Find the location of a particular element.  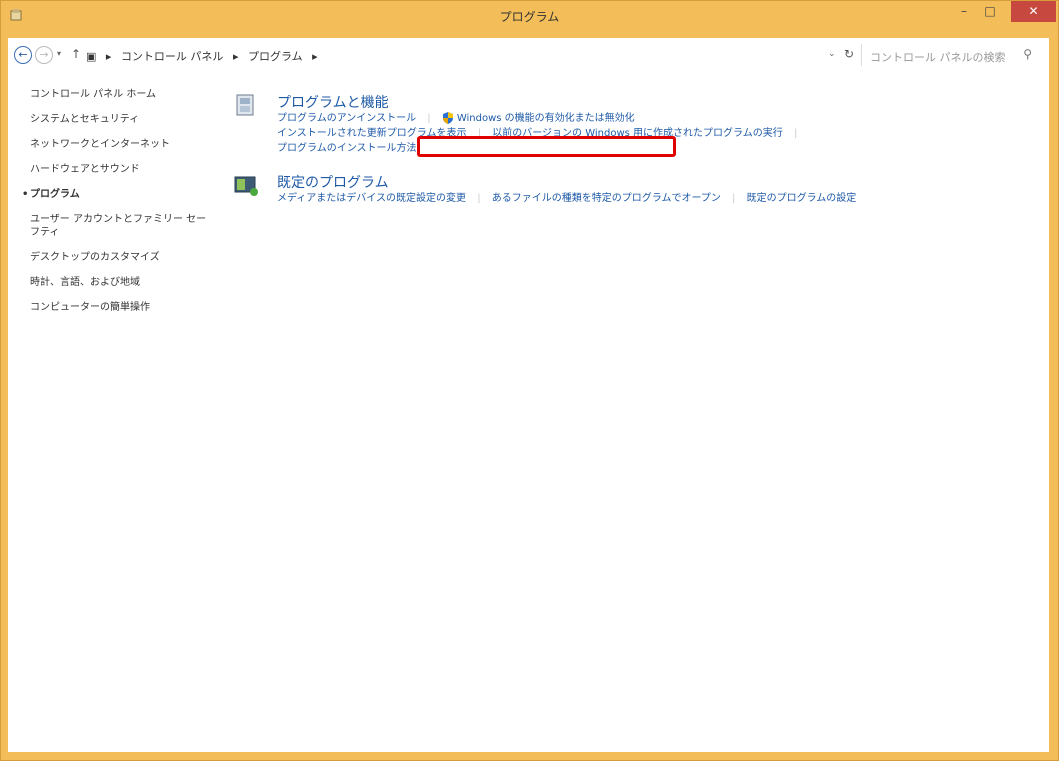

default-programs-icon is located at coordinates (246, 186).